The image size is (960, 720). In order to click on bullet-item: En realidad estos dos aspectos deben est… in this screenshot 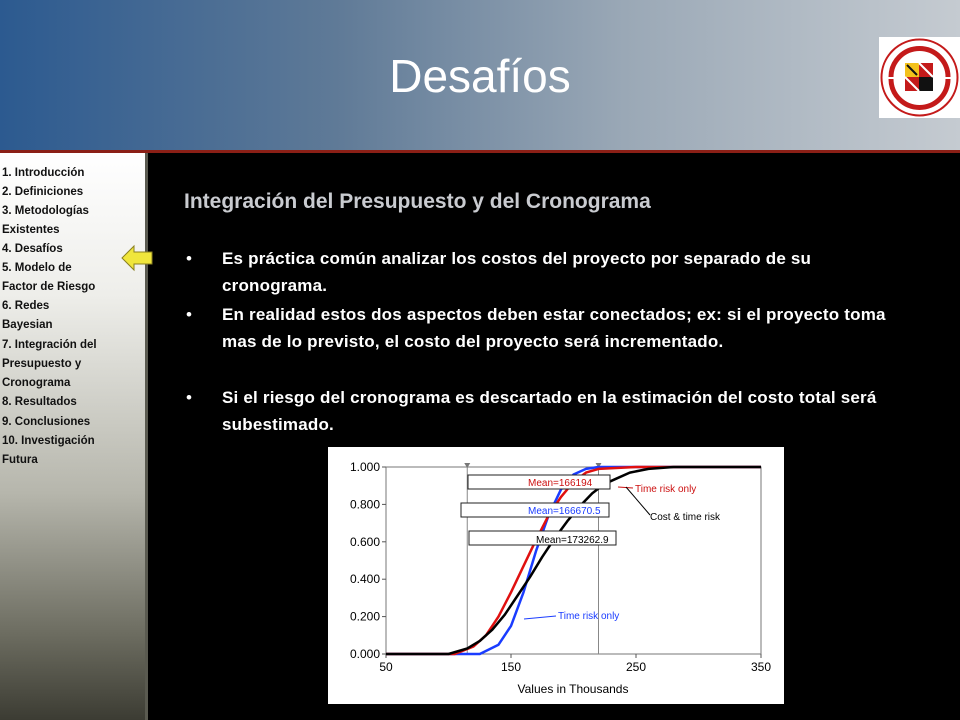, I will do `click(554, 328)`.